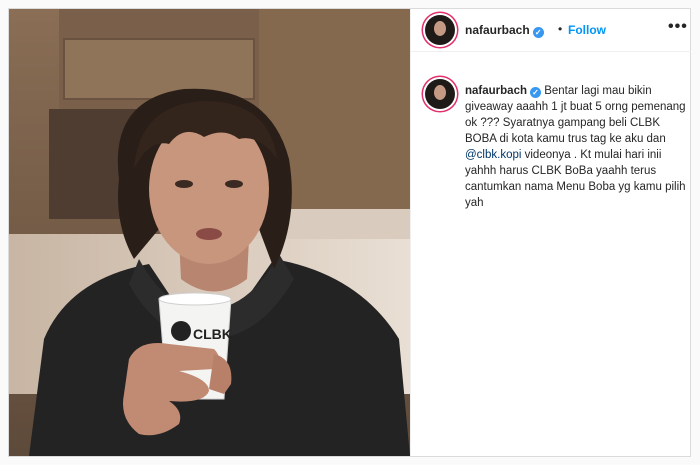  I want to click on caption-username: nafaurbach ✓, so click(503, 91).